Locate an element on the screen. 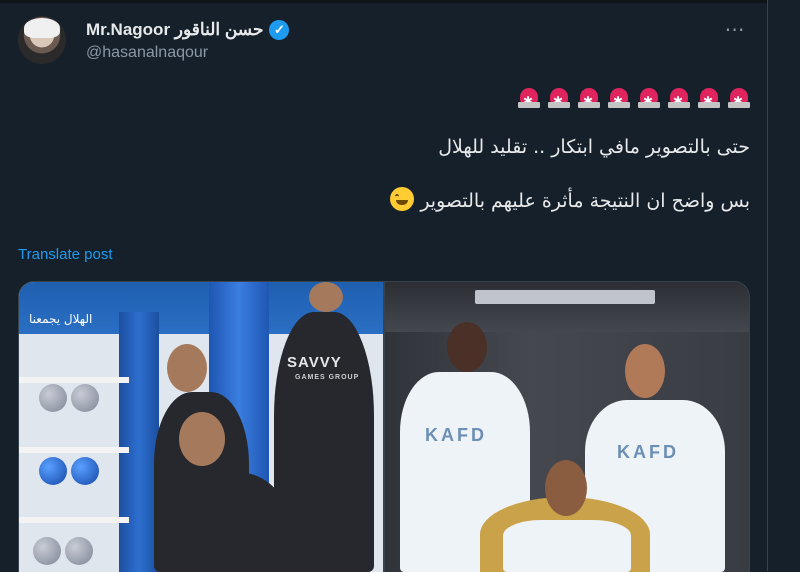  top-edge is located at coordinates (400, 1).